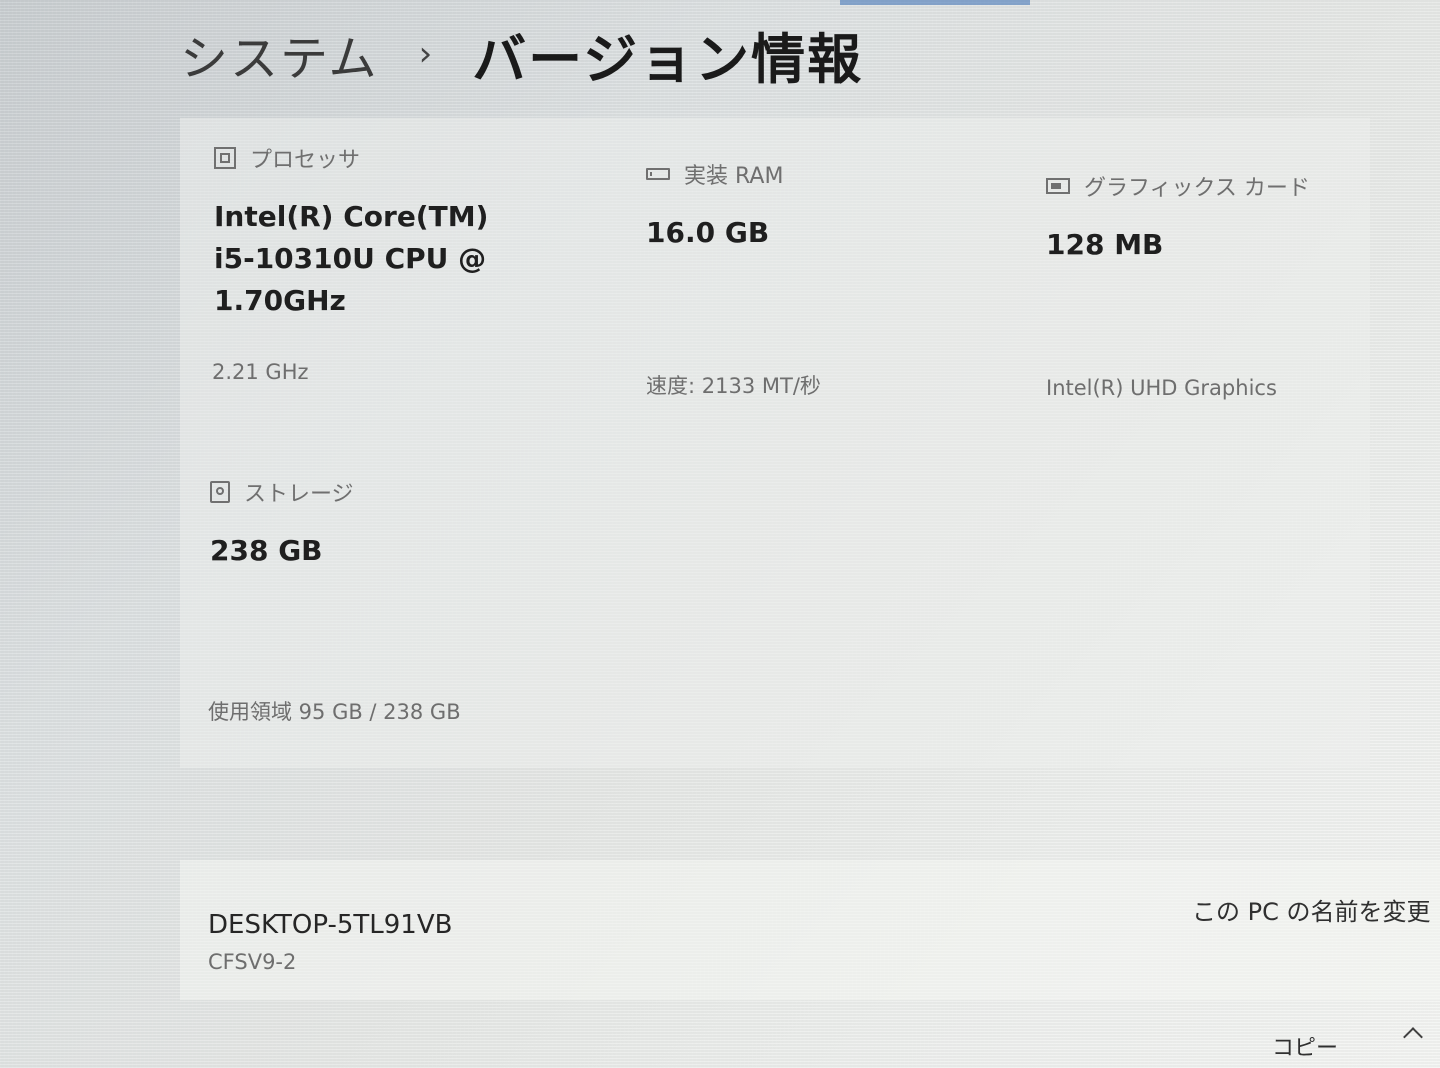 The width and height of the screenshot is (1440, 1068). I want to click on spec-processor-header: プロセッサ, so click(351, 158).